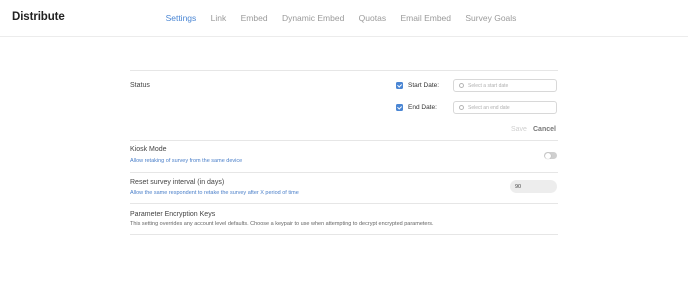  Describe the element at coordinates (425, 18) in the screenshot. I see `tab-email-embed: Email Embed` at that location.